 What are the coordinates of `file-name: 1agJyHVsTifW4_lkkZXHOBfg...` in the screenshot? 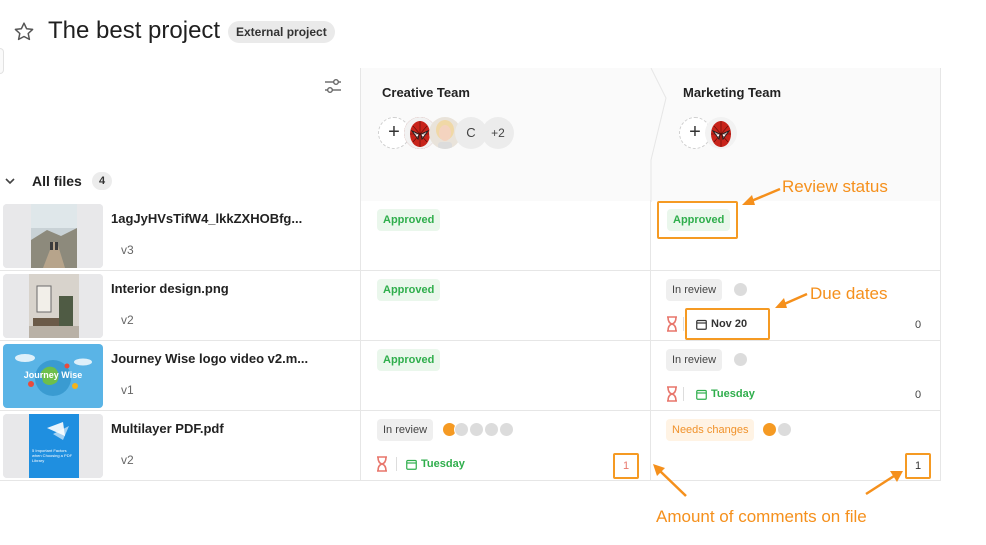 It's located at (206, 218).